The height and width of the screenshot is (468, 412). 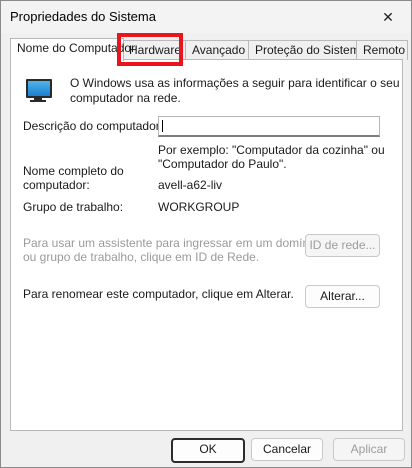 What do you see at coordinates (388, 17) in the screenshot?
I see `close-icon: ✕` at bounding box center [388, 17].